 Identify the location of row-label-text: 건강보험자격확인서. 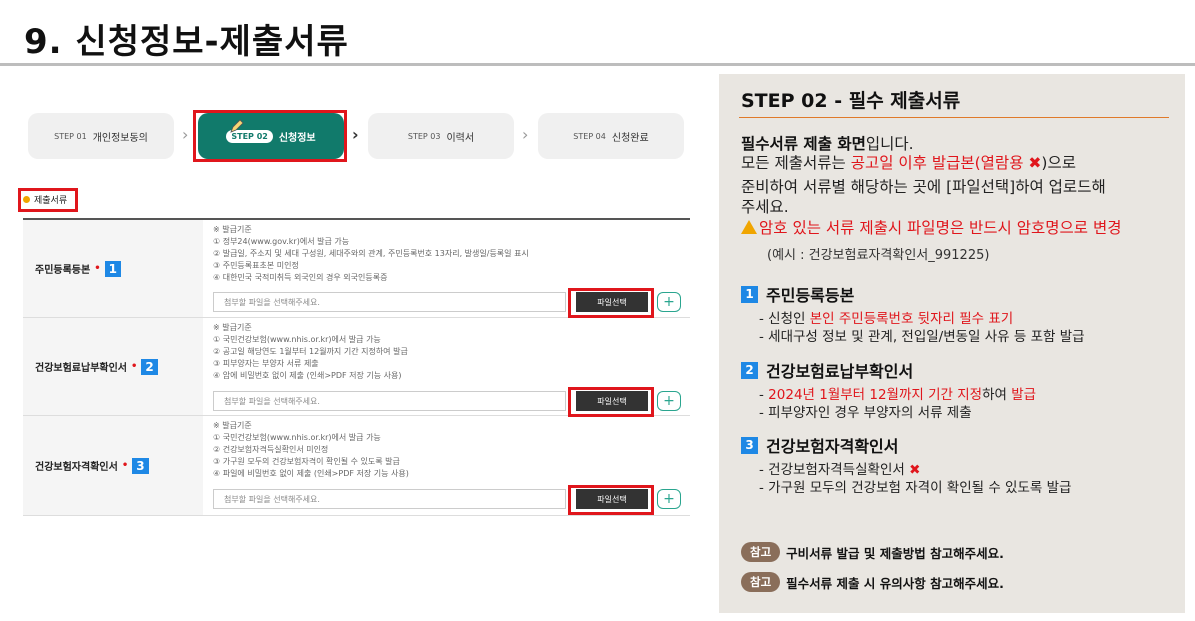
(76, 467).